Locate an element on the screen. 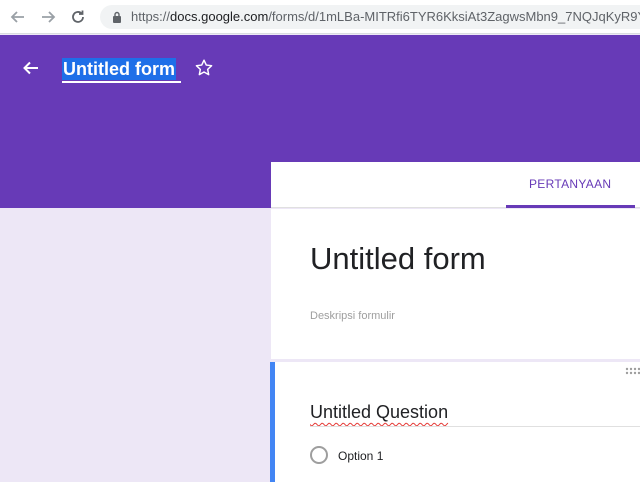  browser-forward-icon is located at coordinates (48, 17).